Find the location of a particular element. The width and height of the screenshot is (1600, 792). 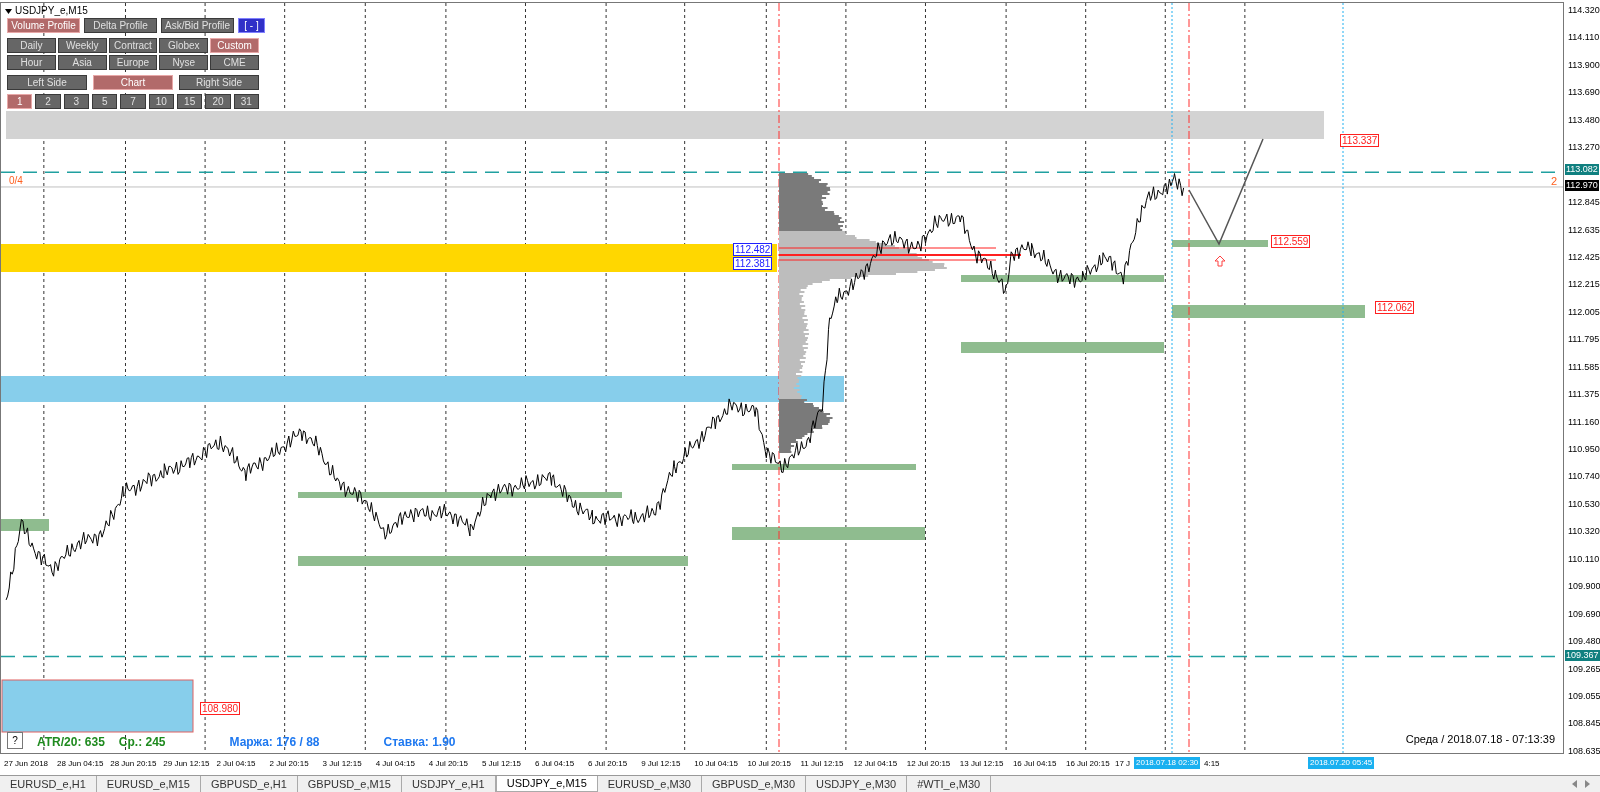

time-label: 10 Jul 20:15 is located at coordinates (769, 764).